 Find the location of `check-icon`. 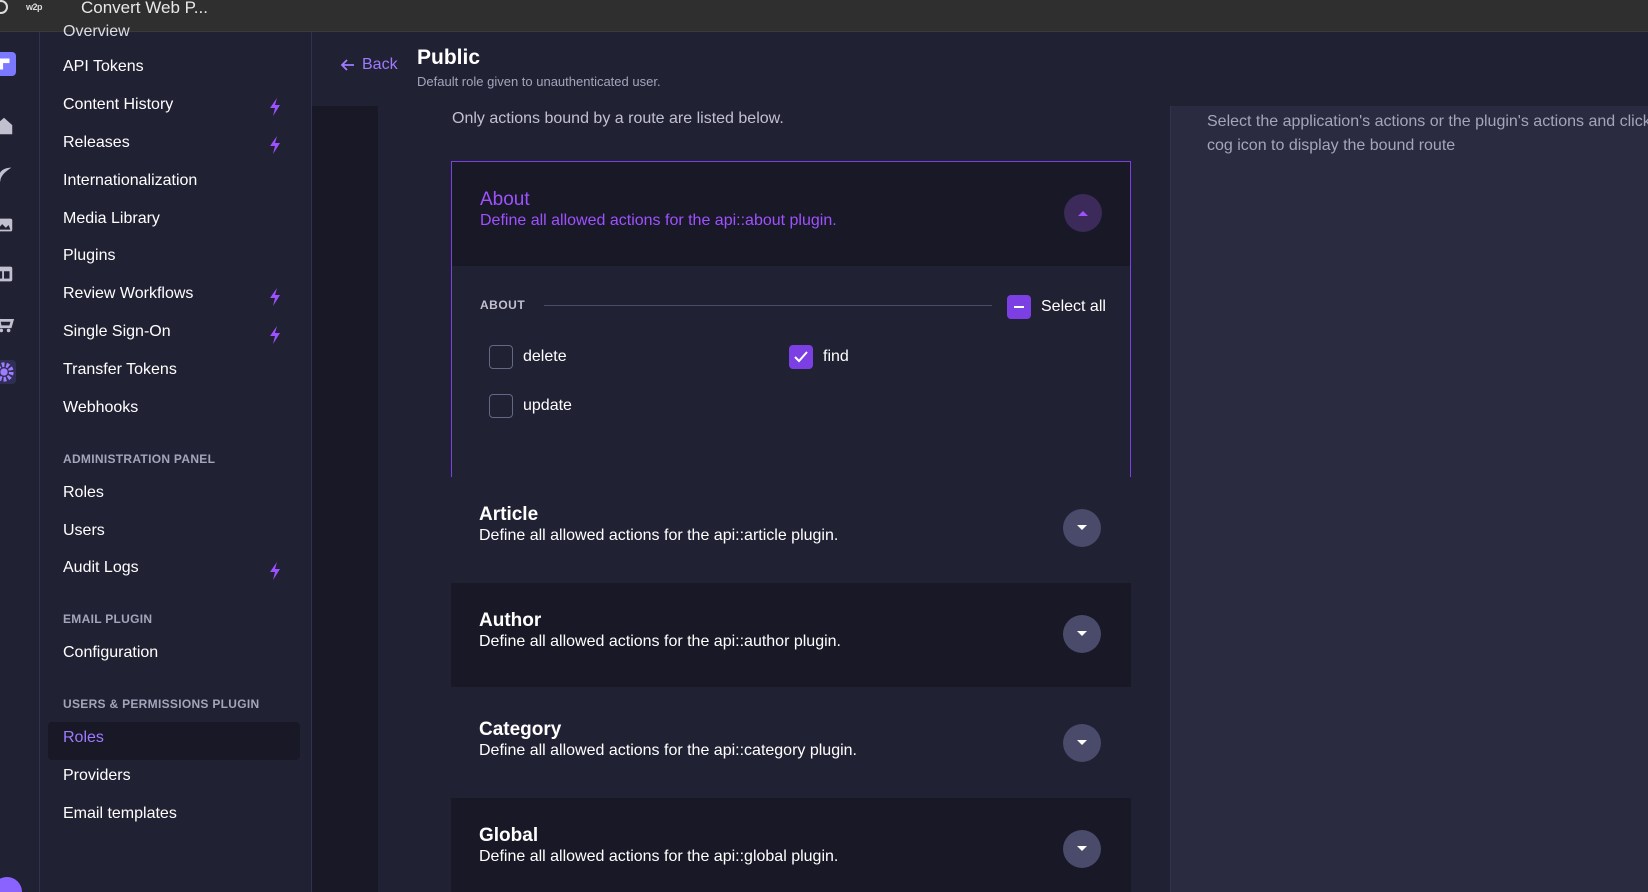

check-icon is located at coordinates (801, 357).